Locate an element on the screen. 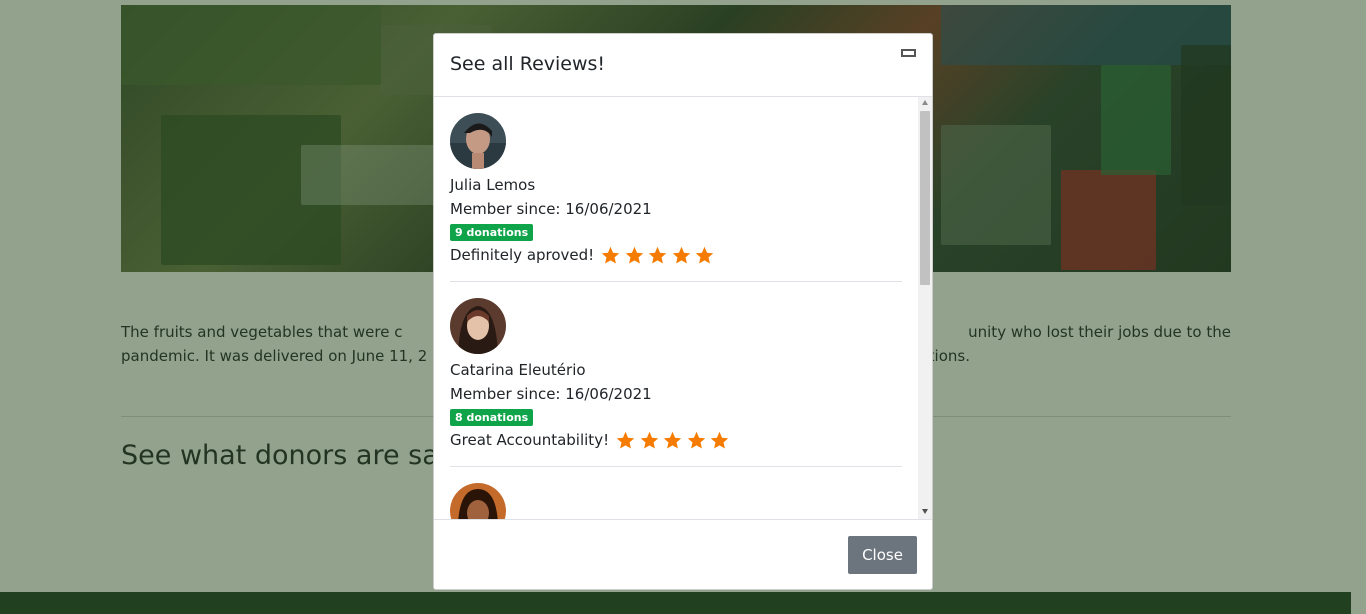  modal-header: See all Reviews! is located at coordinates (683, 65).